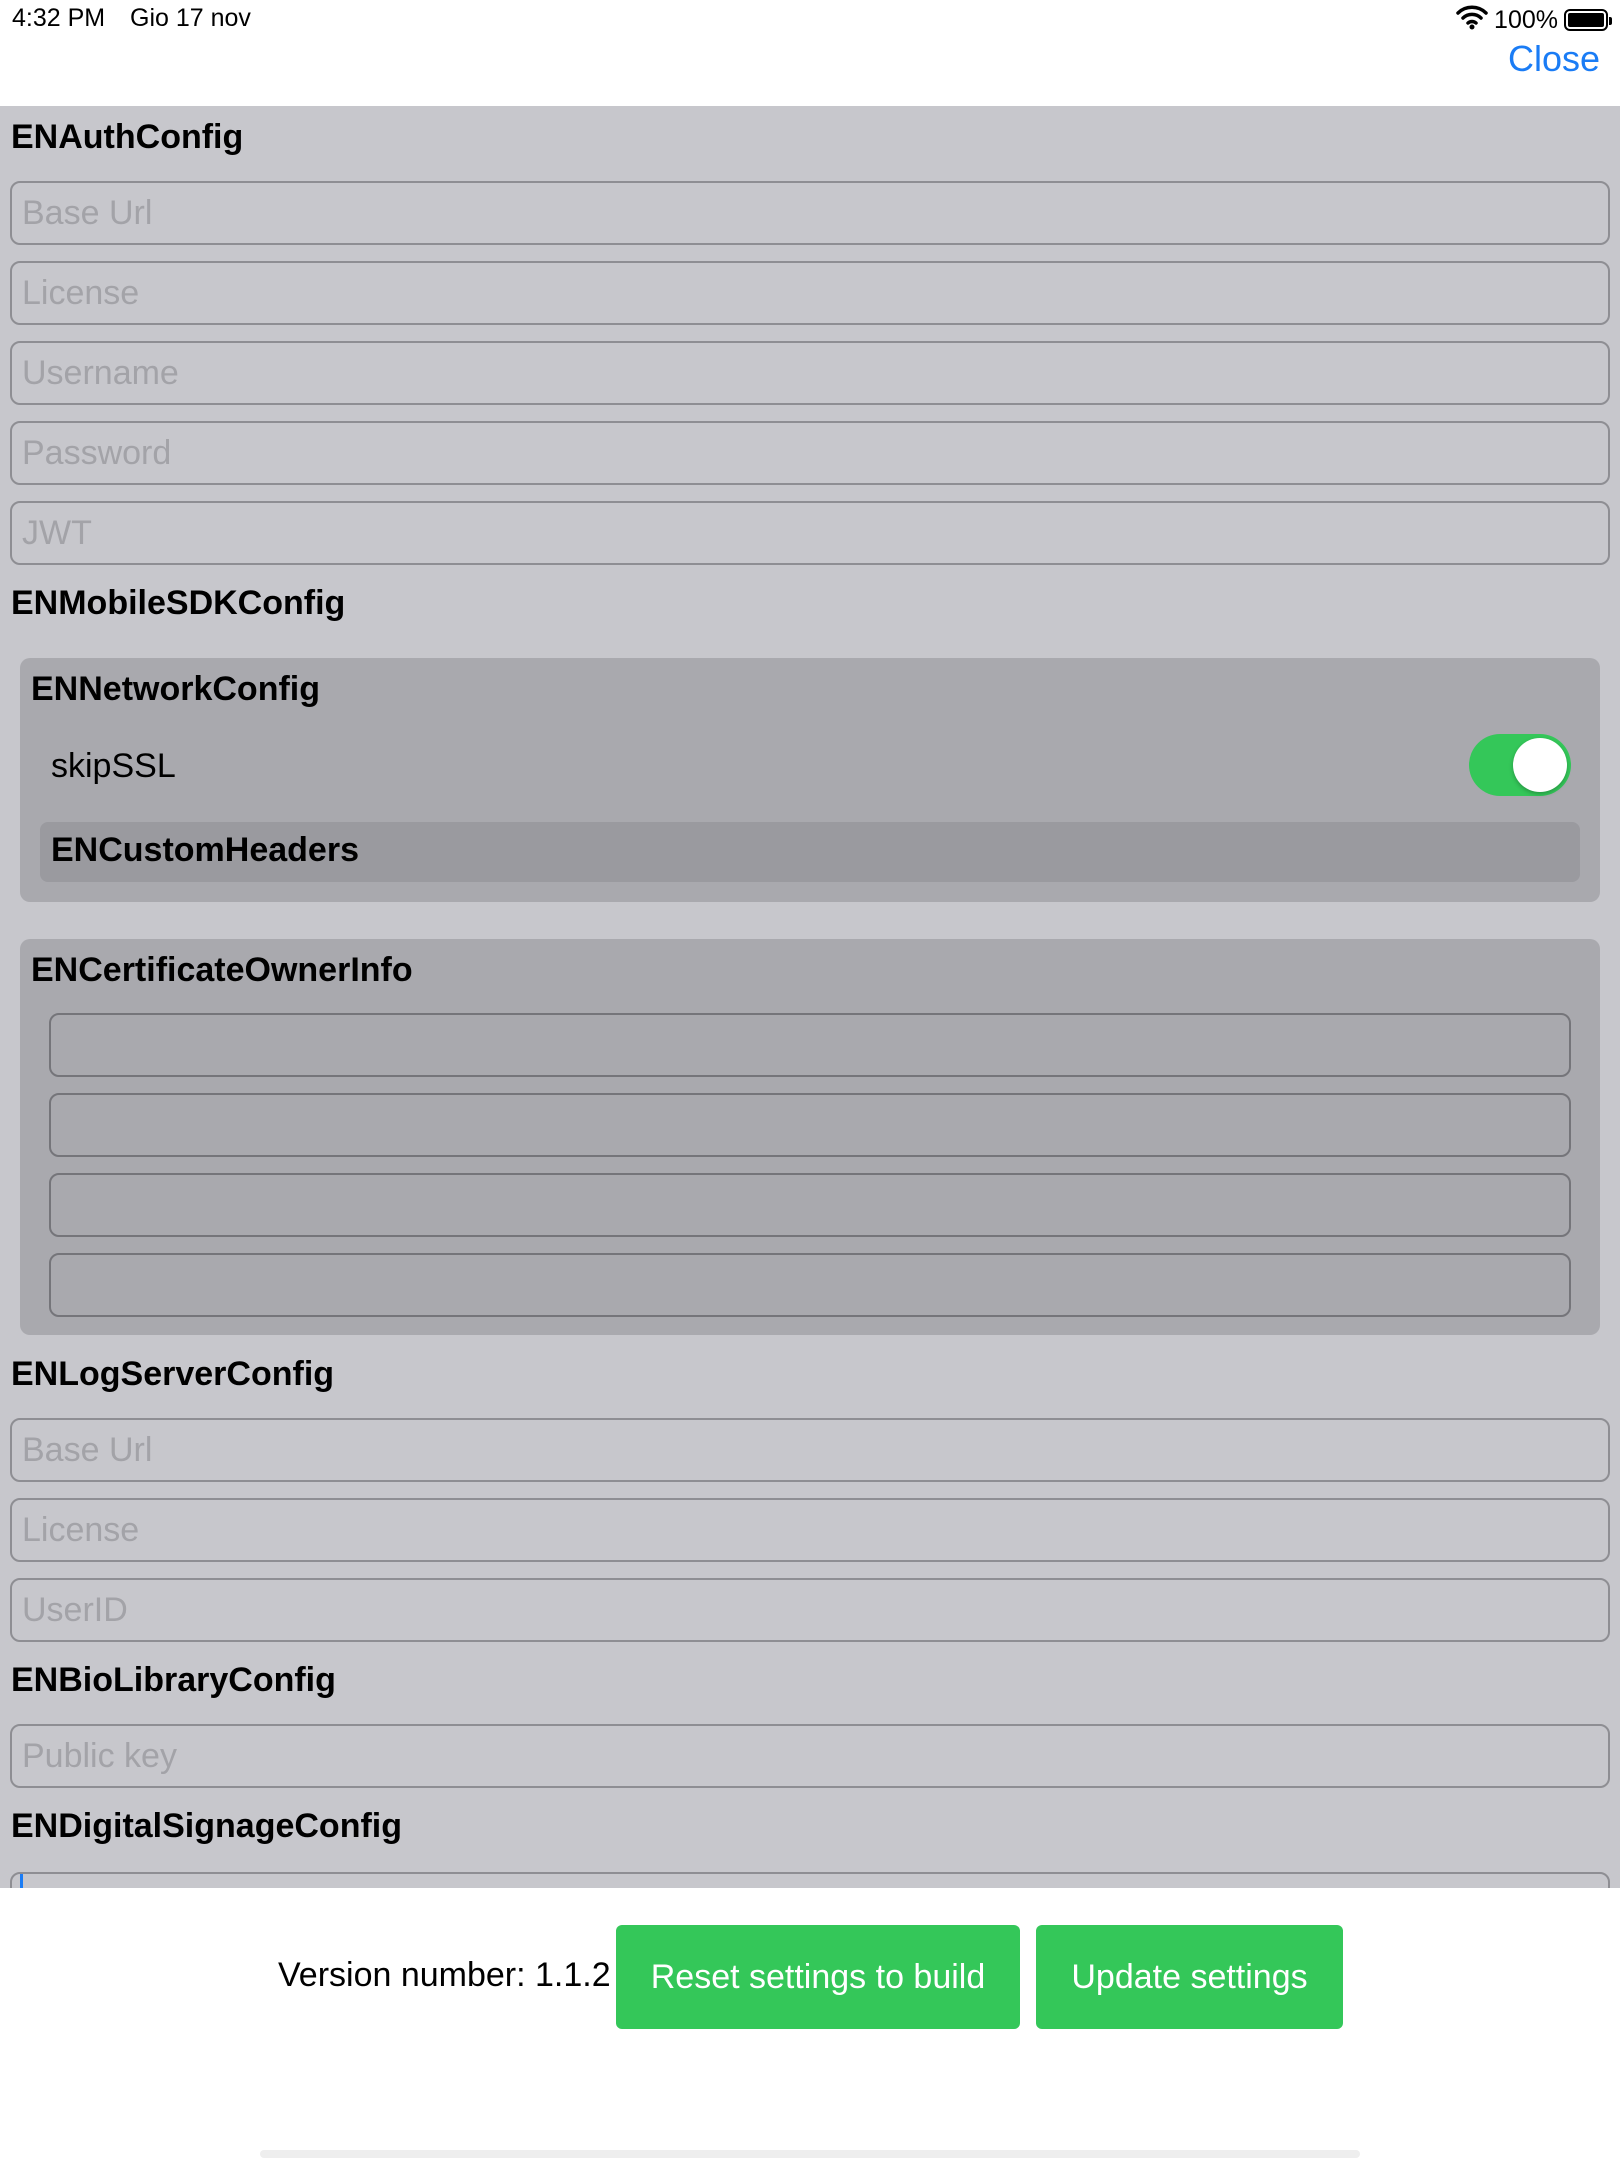 This screenshot has height=2160, width=1620. I want to click on auth-jwt-input, so click(810, 533).